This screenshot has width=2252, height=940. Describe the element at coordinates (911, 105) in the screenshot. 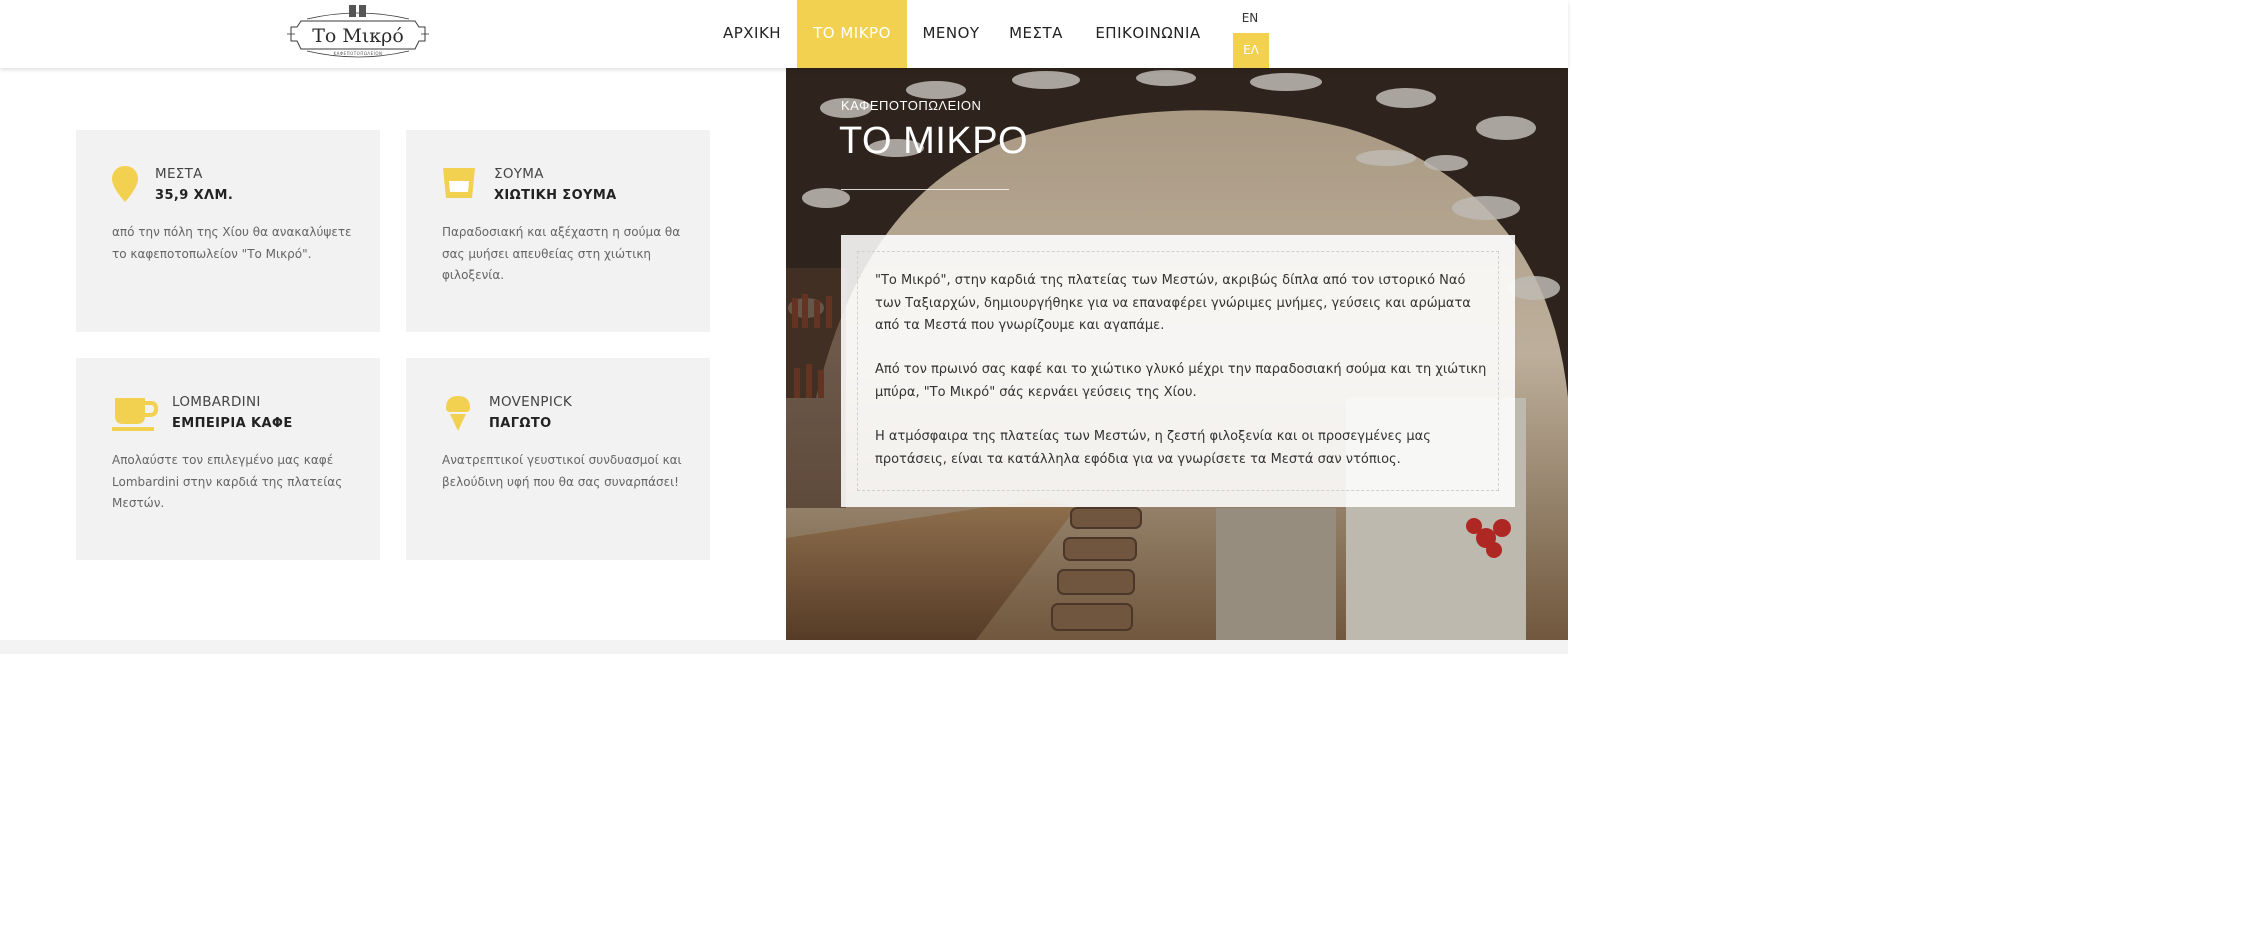

I see `hero-kicker: ΚΑΦΕΠΟΤΟΠΩΛΕΙΟΝ` at that location.